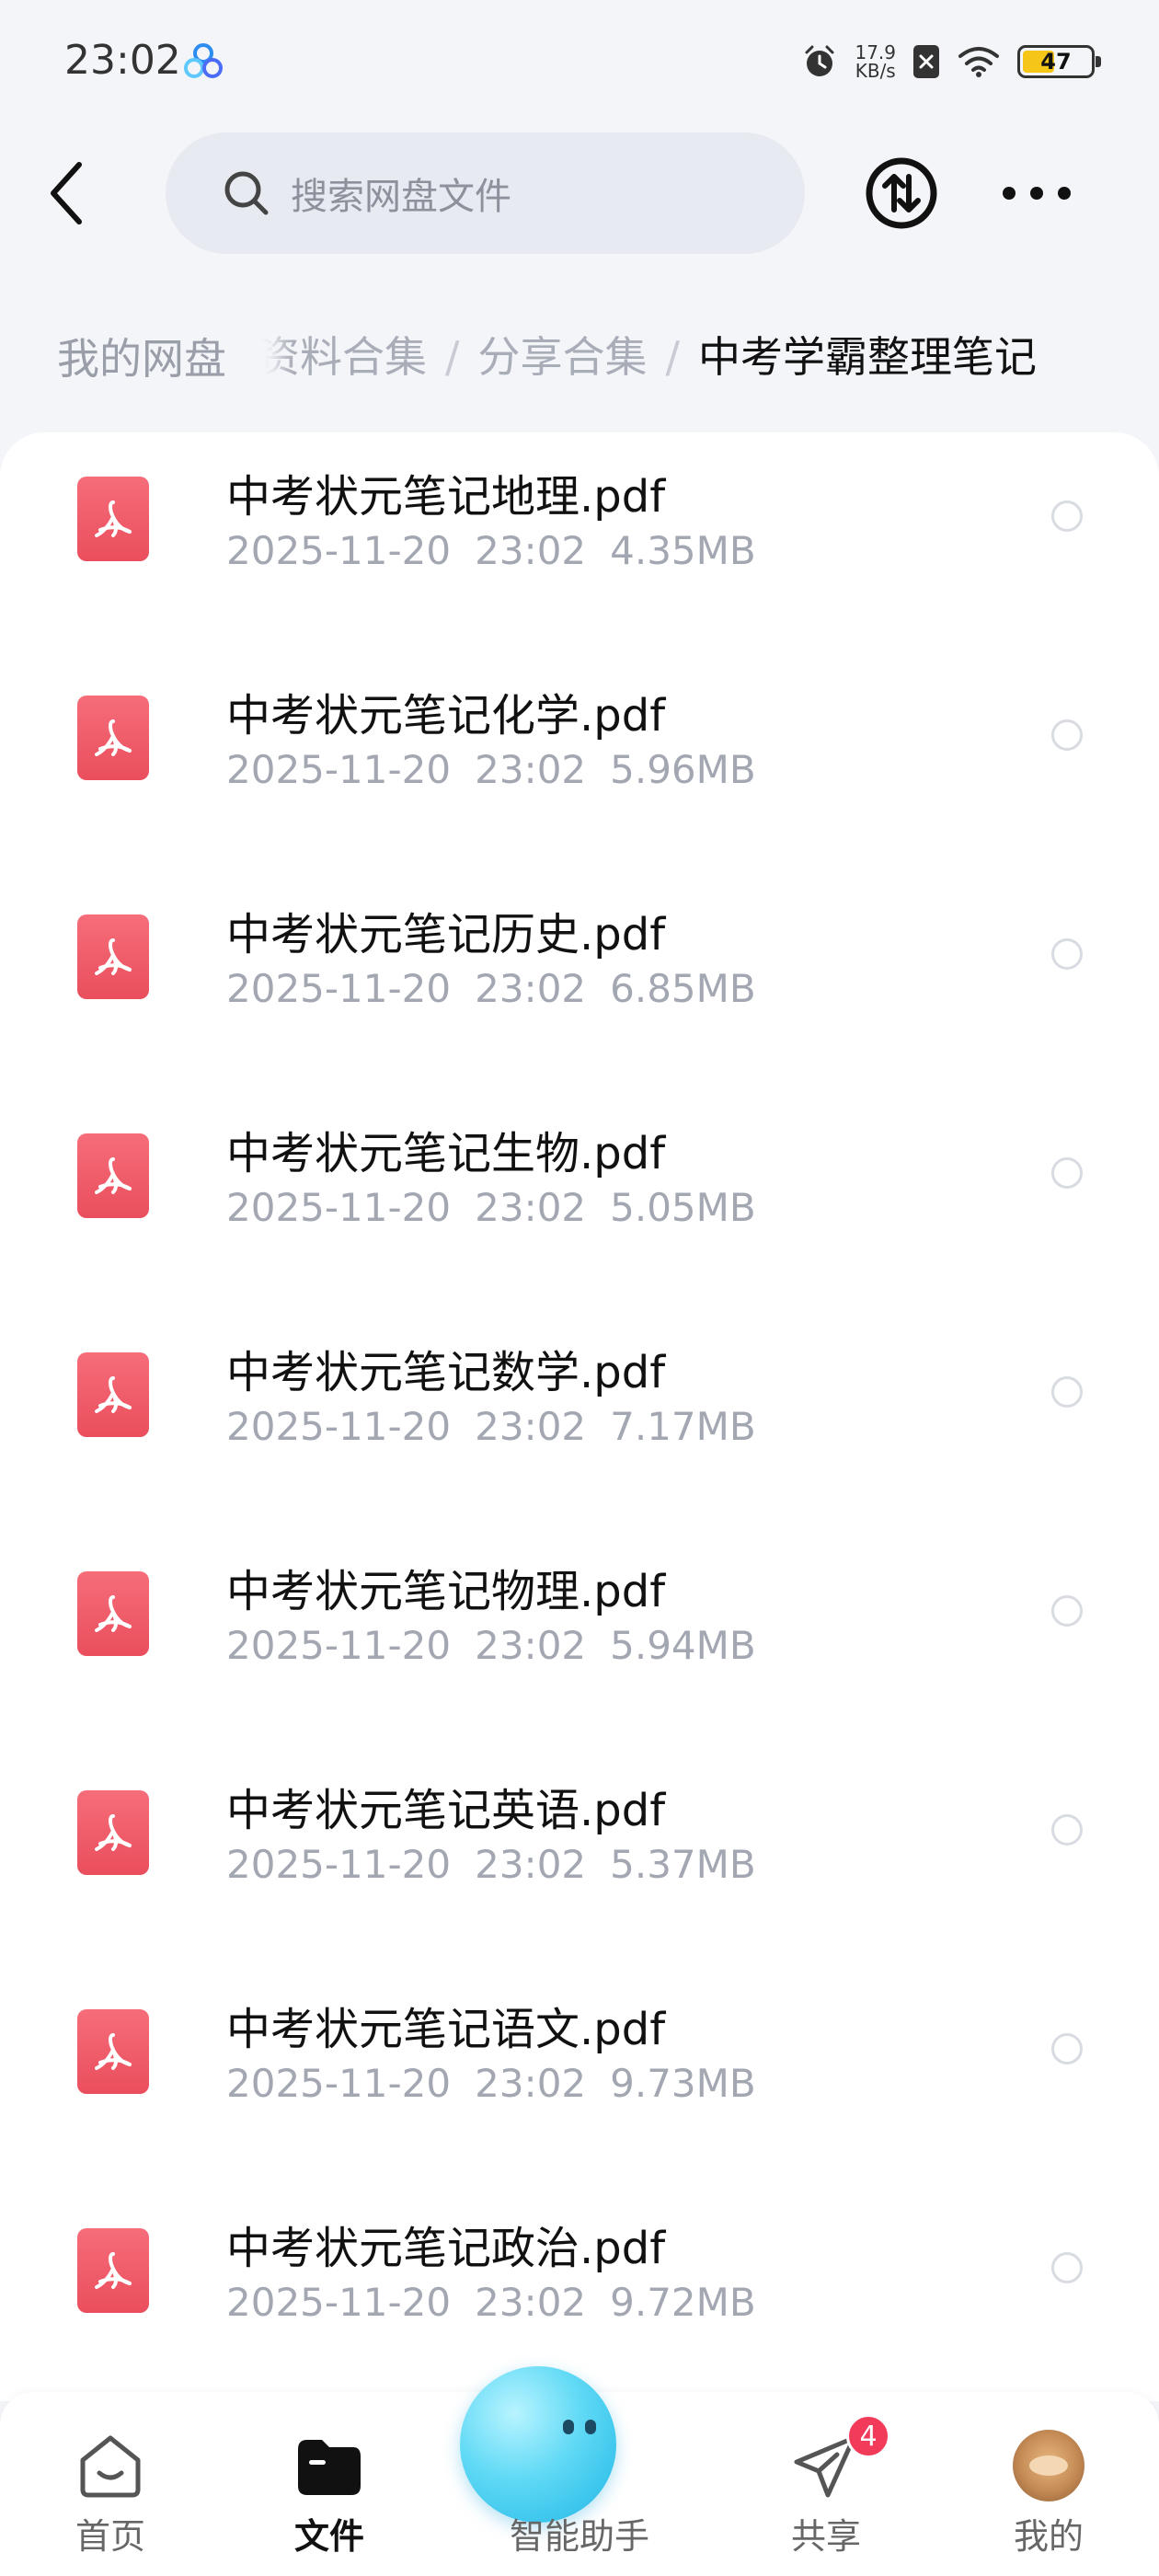 This screenshot has width=1159, height=2576. Describe the element at coordinates (951, 62) in the screenshot. I see `status-indicators: 17.9 KB/s 47` at that location.